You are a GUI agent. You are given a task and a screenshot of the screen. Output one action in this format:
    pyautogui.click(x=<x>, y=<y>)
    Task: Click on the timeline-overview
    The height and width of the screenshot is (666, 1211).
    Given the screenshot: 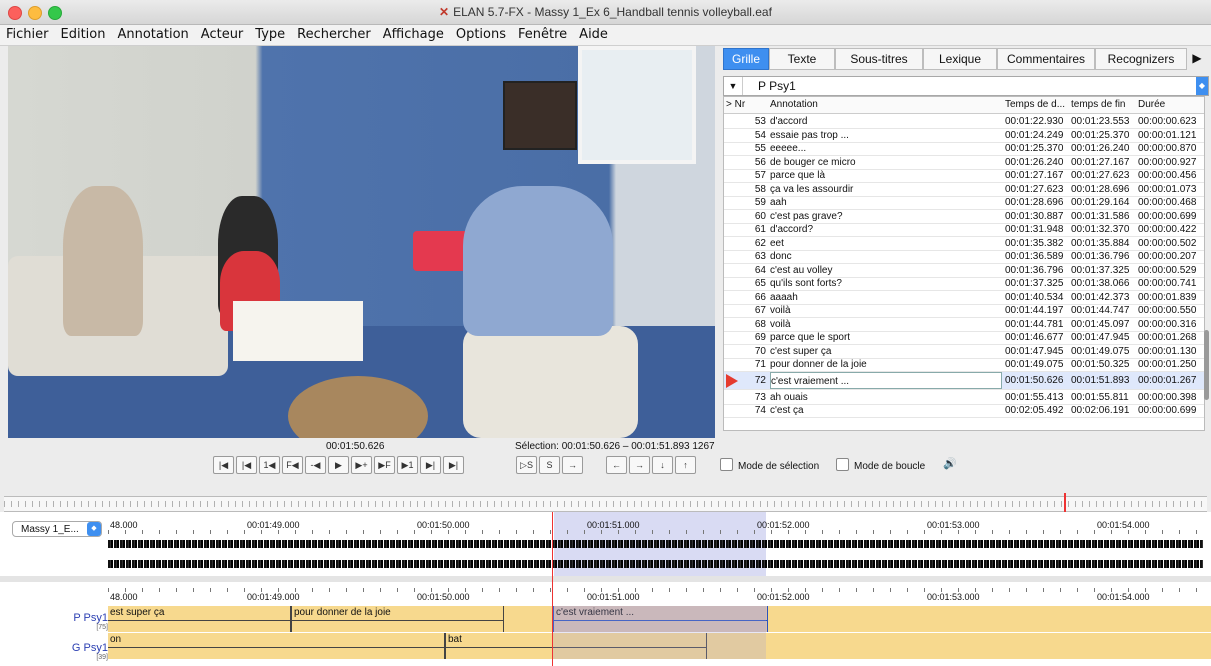 What is the action you would take?
    pyautogui.click(x=605, y=503)
    